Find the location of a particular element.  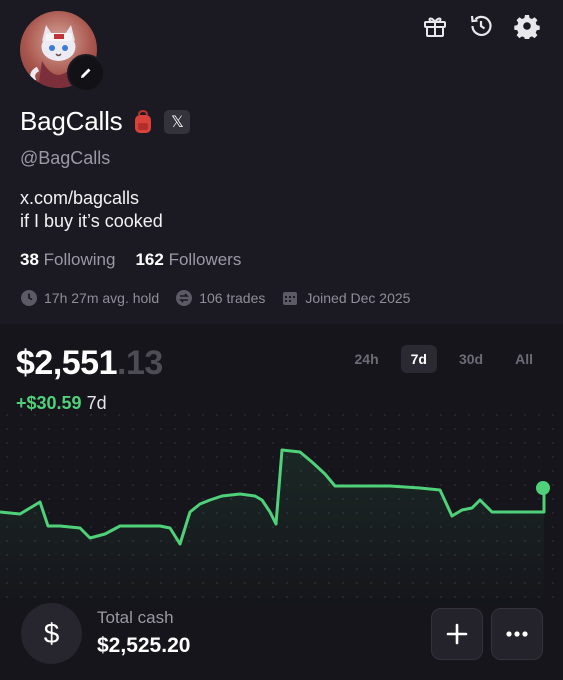

add-cash-button is located at coordinates (457, 634).